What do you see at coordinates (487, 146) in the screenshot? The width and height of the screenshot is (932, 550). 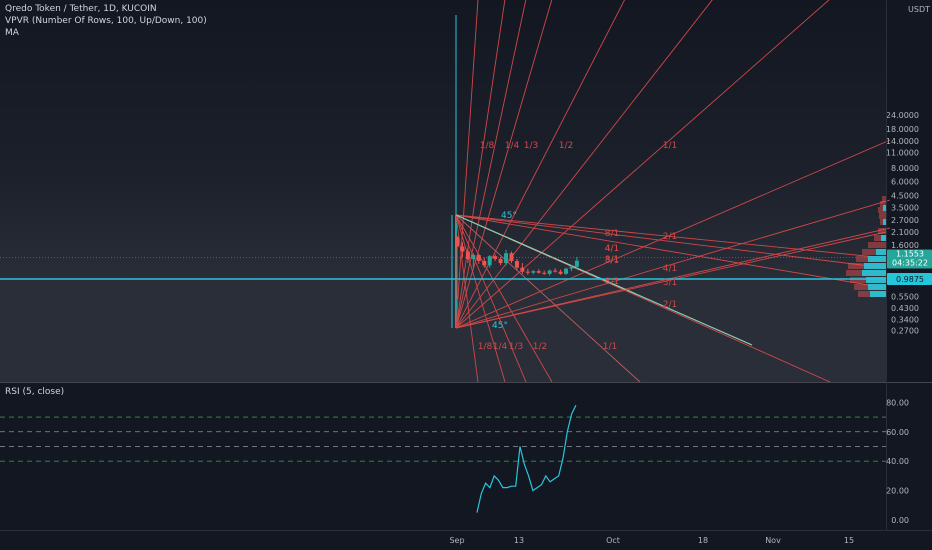 I see `fan-label-top: 1/8` at bounding box center [487, 146].